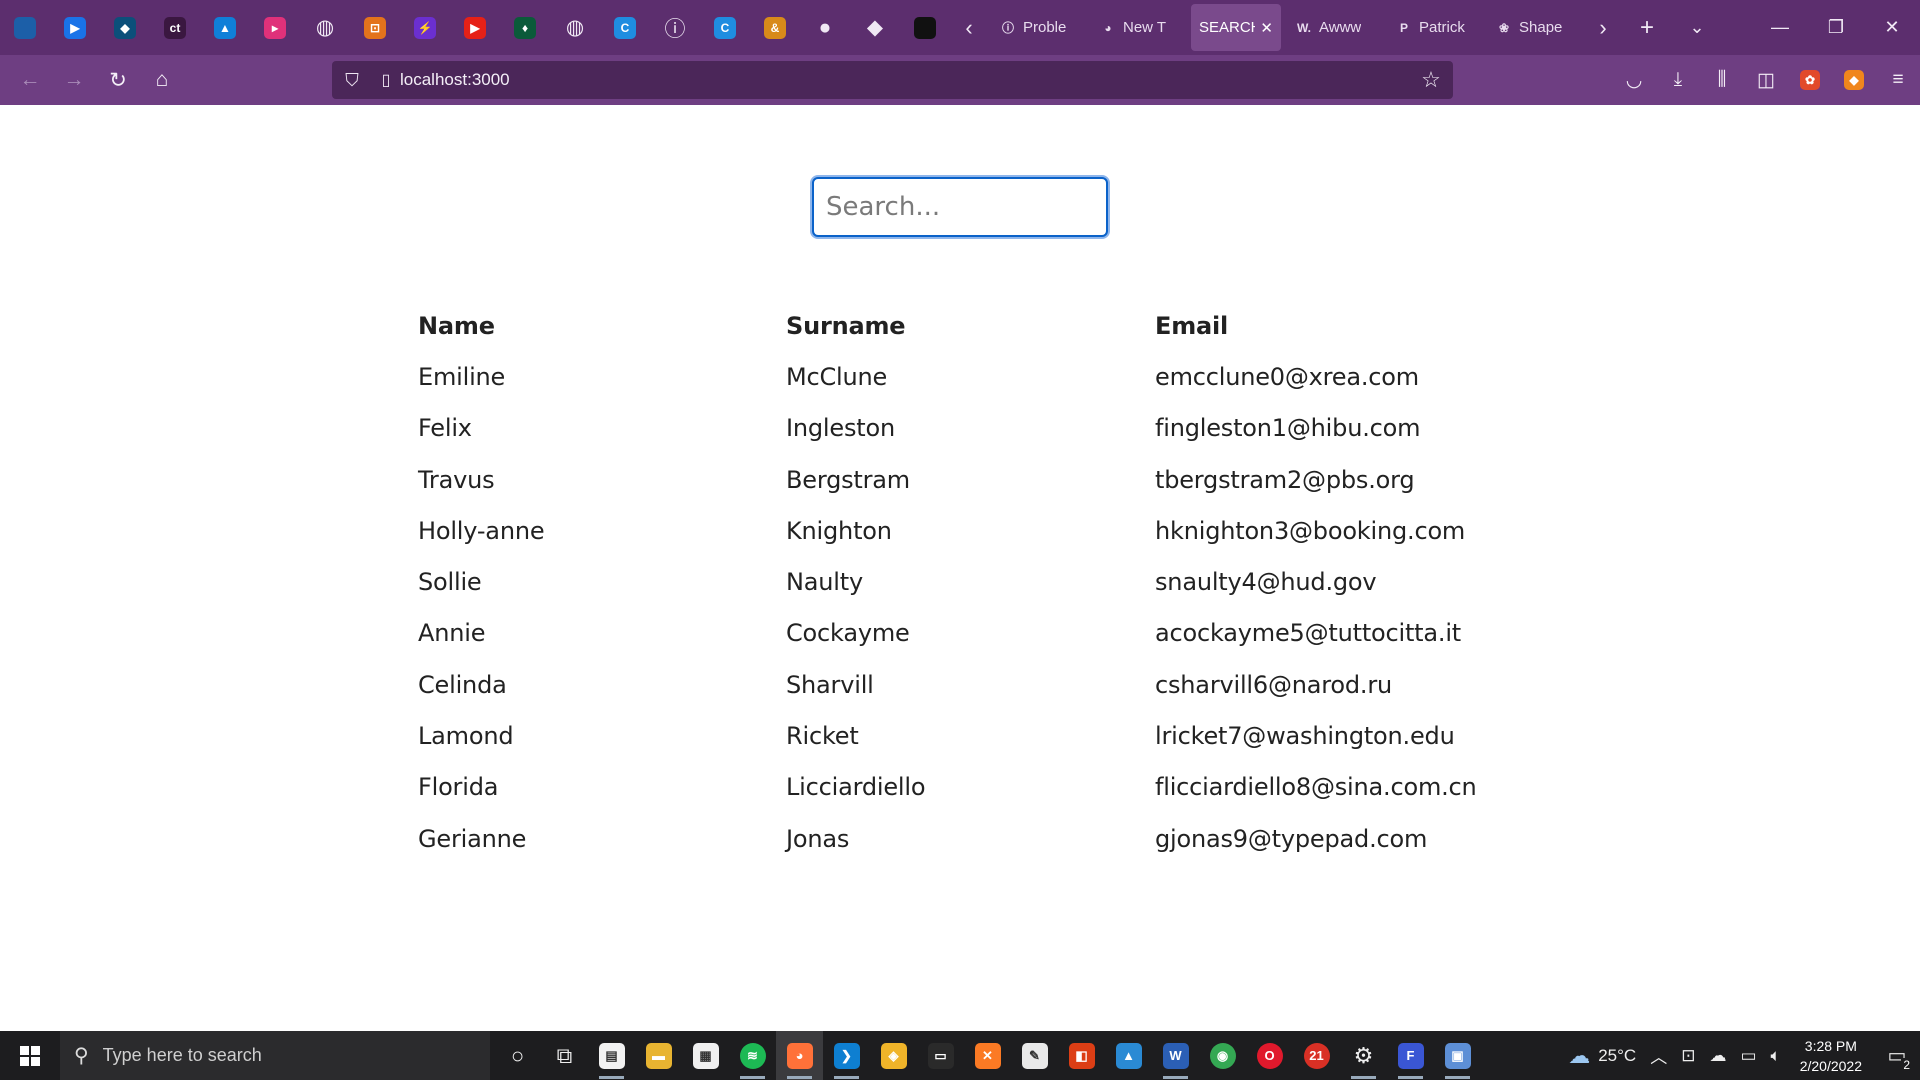 The image size is (1920, 1080). I want to click on taskbar-app-button: ◉, so click(1222, 1055).